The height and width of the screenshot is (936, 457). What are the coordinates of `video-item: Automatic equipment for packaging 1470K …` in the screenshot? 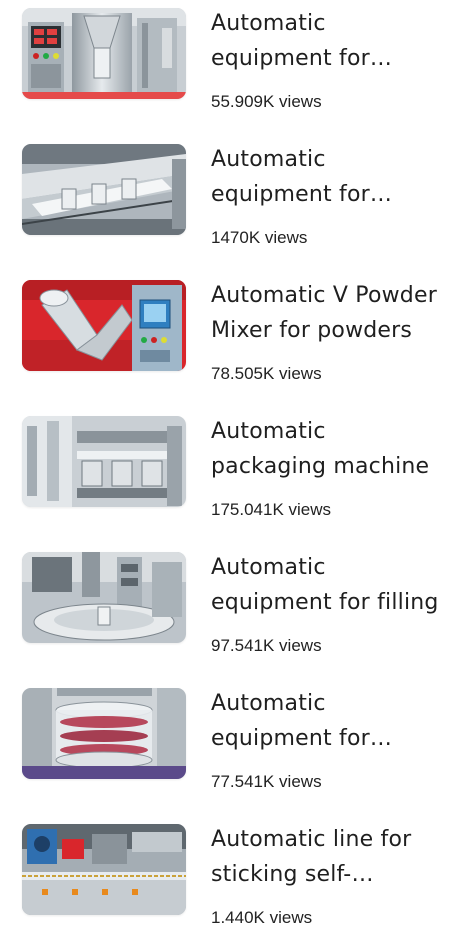 It's located at (228, 196).